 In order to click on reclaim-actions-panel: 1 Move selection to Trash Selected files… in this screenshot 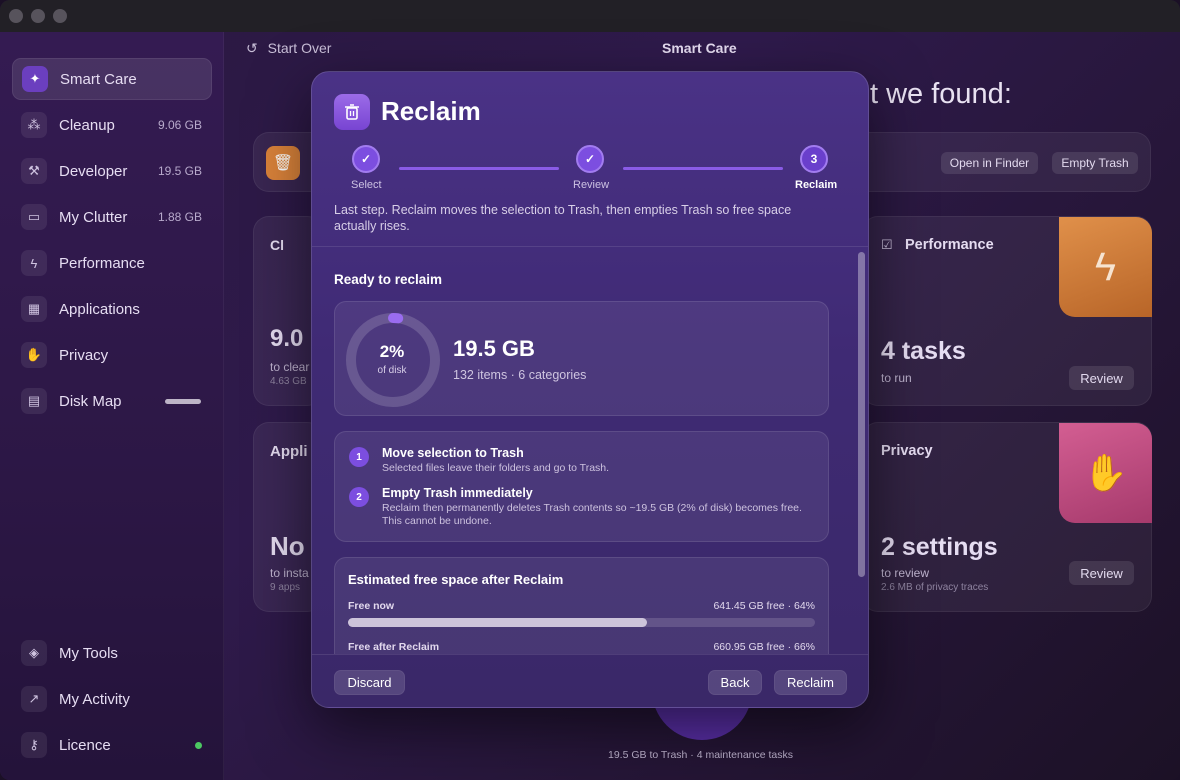, I will do `click(581, 486)`.